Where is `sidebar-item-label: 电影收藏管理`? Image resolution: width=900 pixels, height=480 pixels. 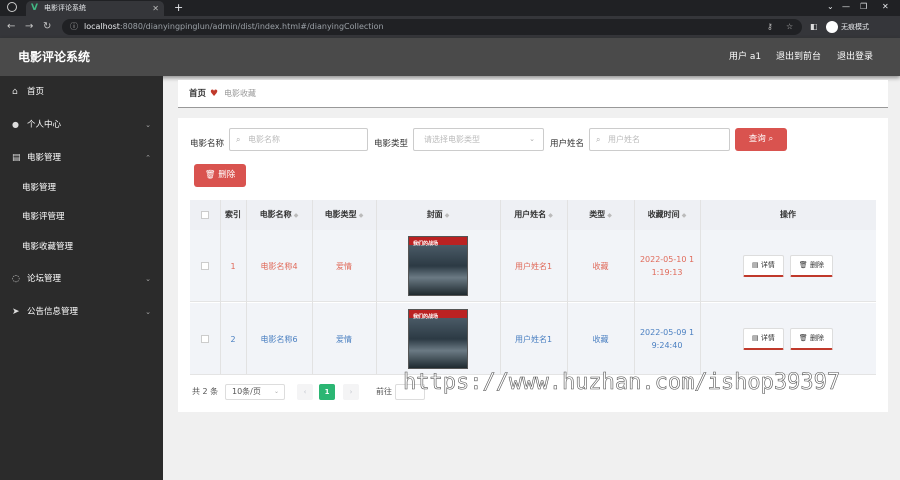
sidebar-item-label: 电影收藏管理 is located at coordinates (48, 247).